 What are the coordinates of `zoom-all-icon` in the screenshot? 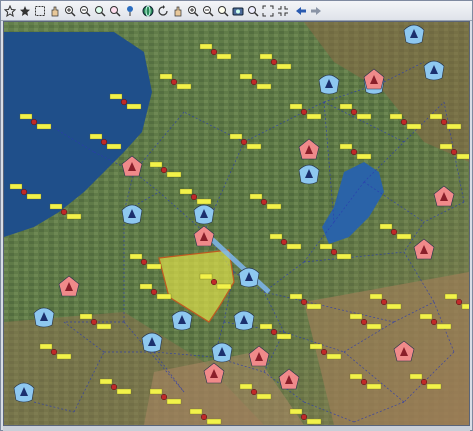 It's located at (253, 11).